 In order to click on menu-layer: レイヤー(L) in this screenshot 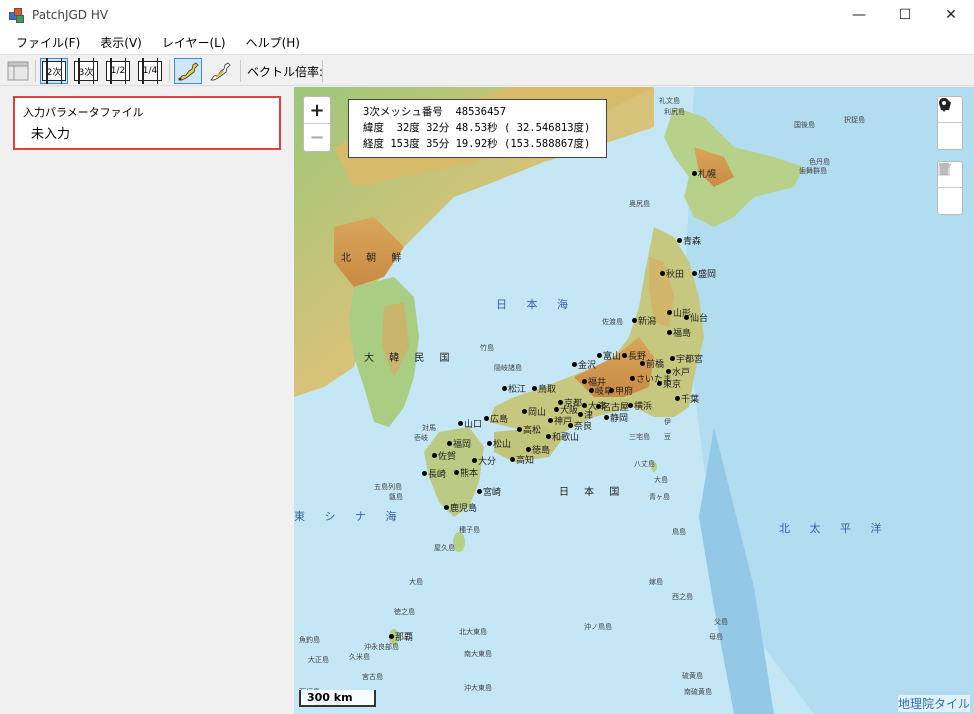, I will do `click(194, 43)`.